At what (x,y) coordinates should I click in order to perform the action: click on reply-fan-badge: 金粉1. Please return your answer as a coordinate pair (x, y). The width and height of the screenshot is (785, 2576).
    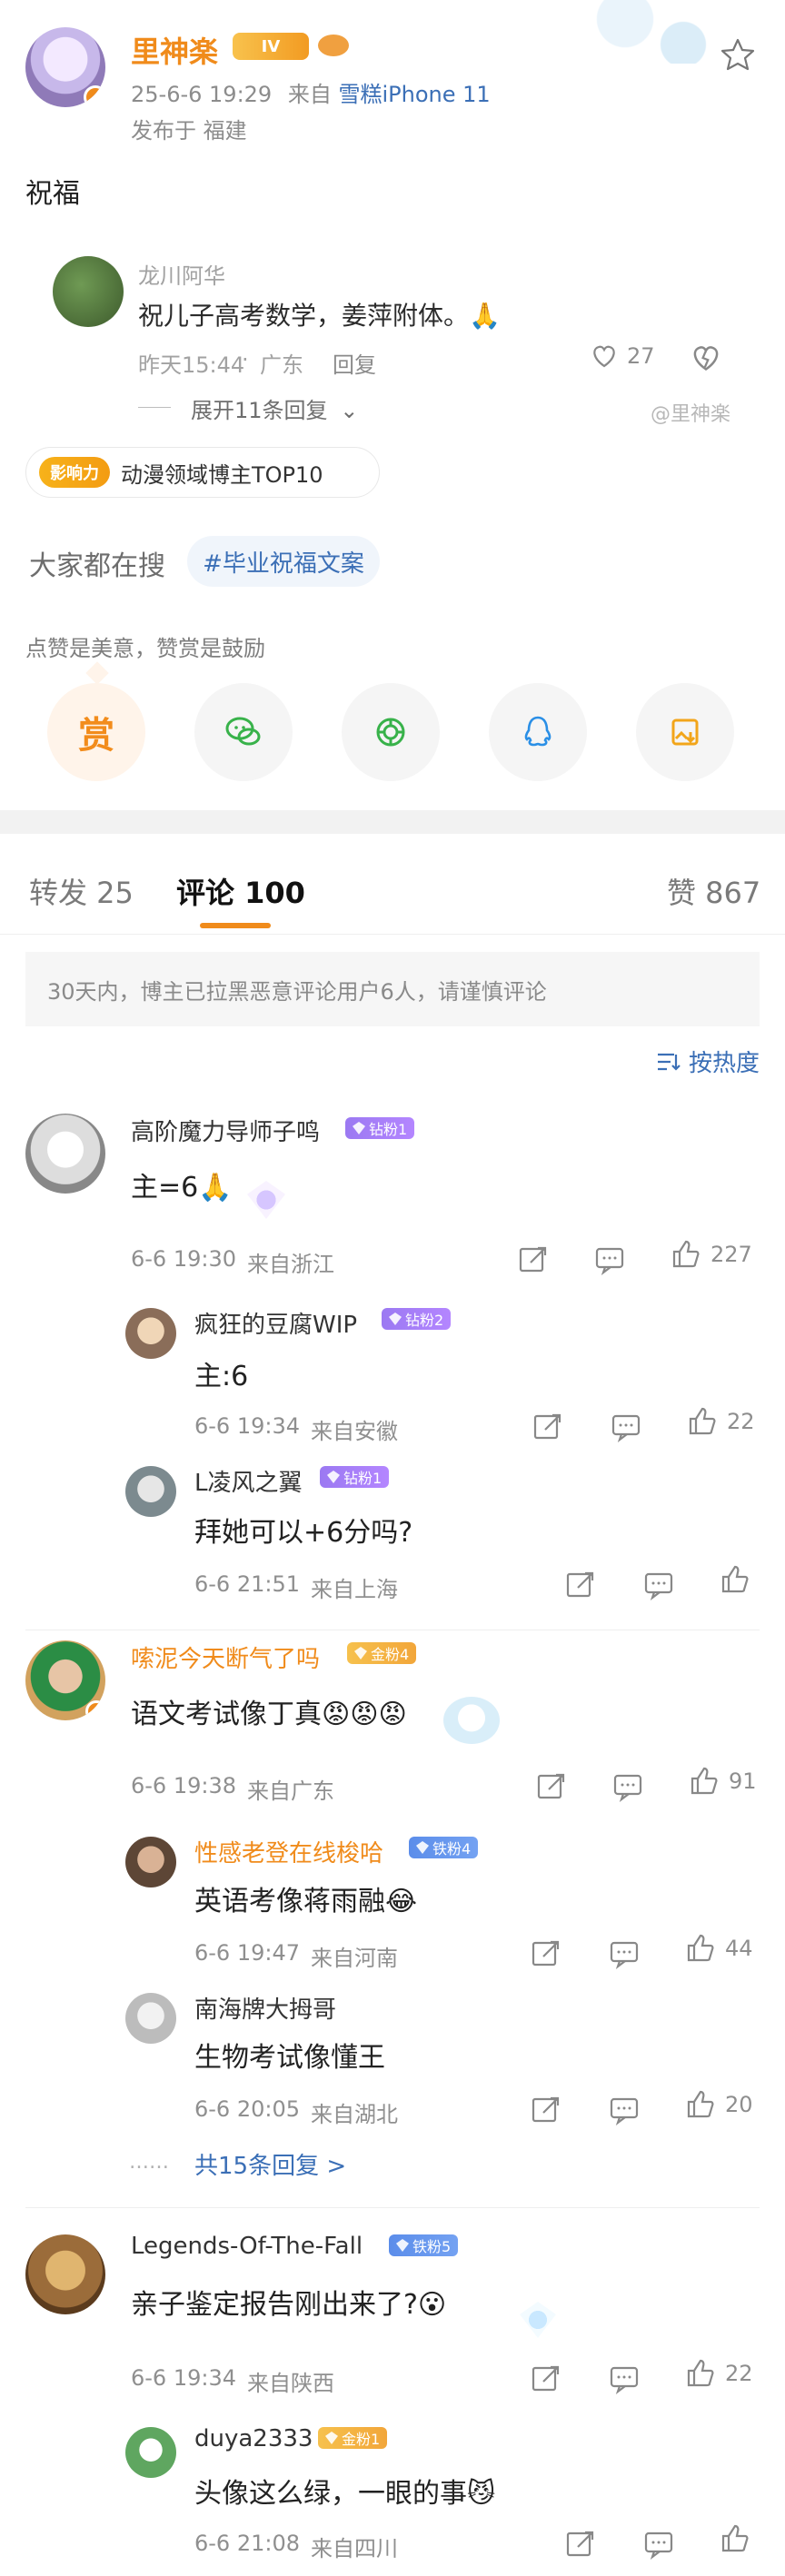
    Looking at the image, I should click on (353, 2438).